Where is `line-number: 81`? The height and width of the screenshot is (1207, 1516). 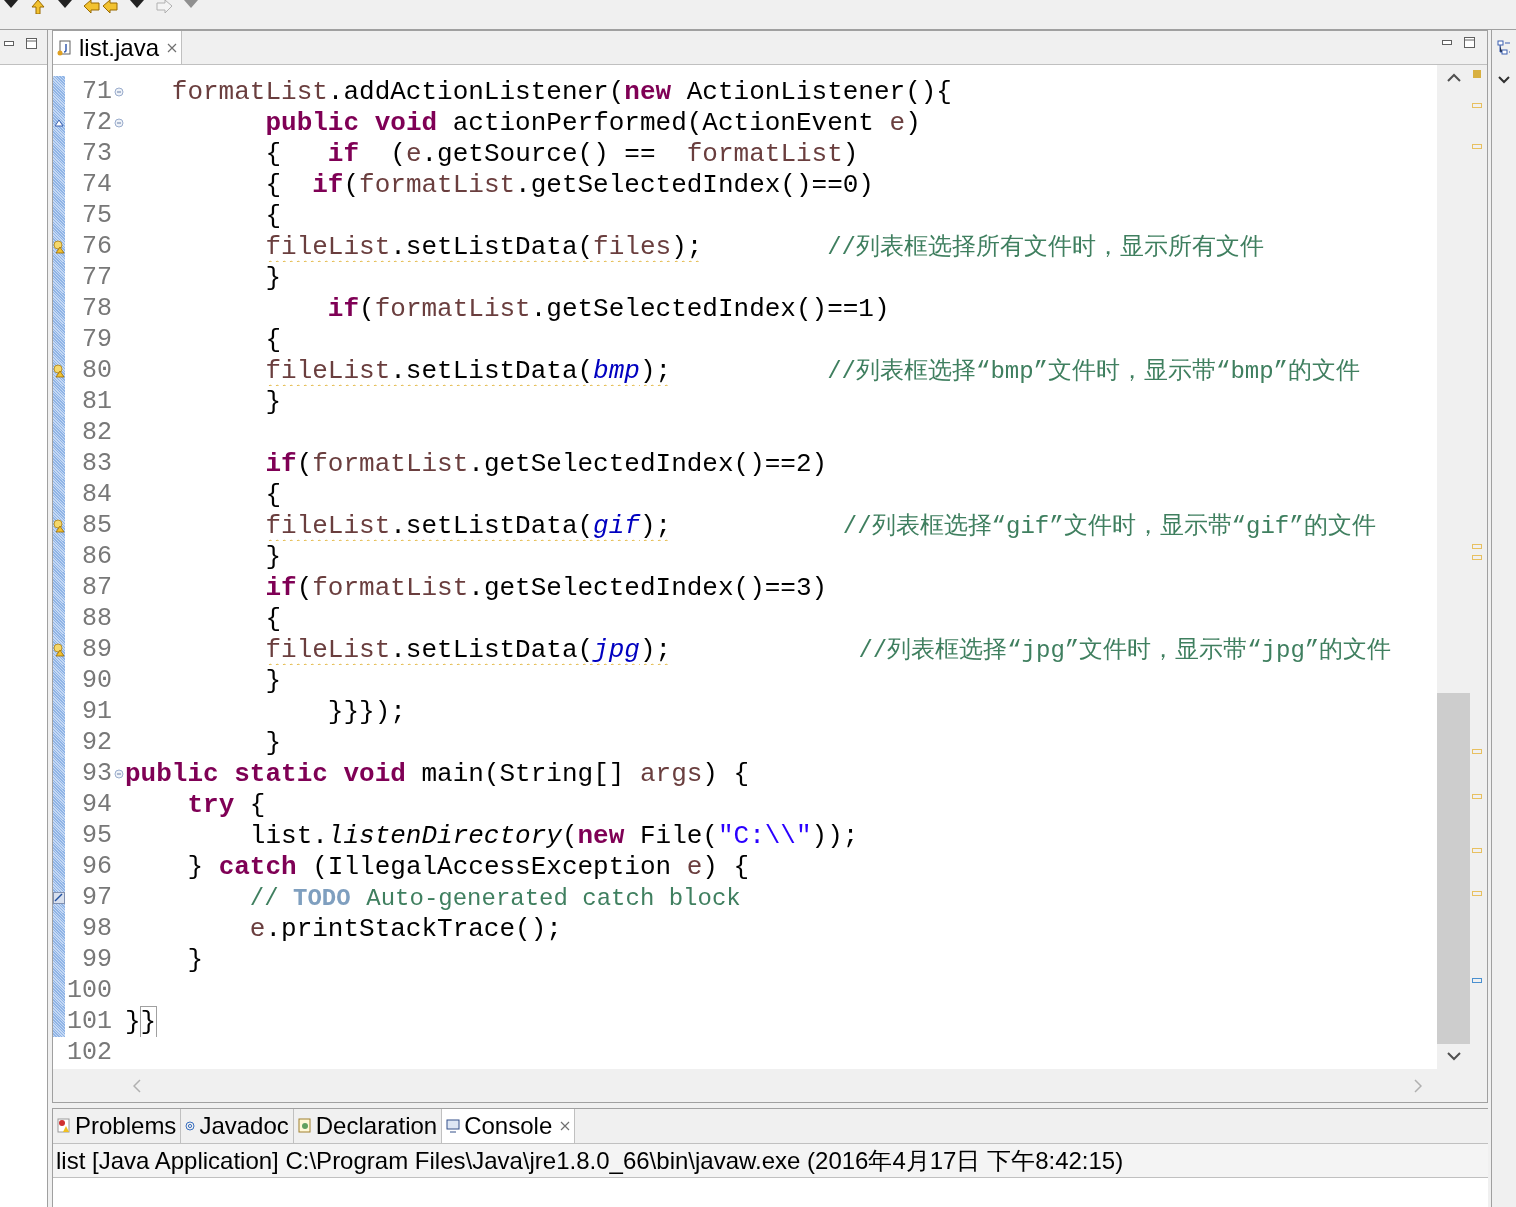
line-number: 81 is located at coordinates (96, 401).